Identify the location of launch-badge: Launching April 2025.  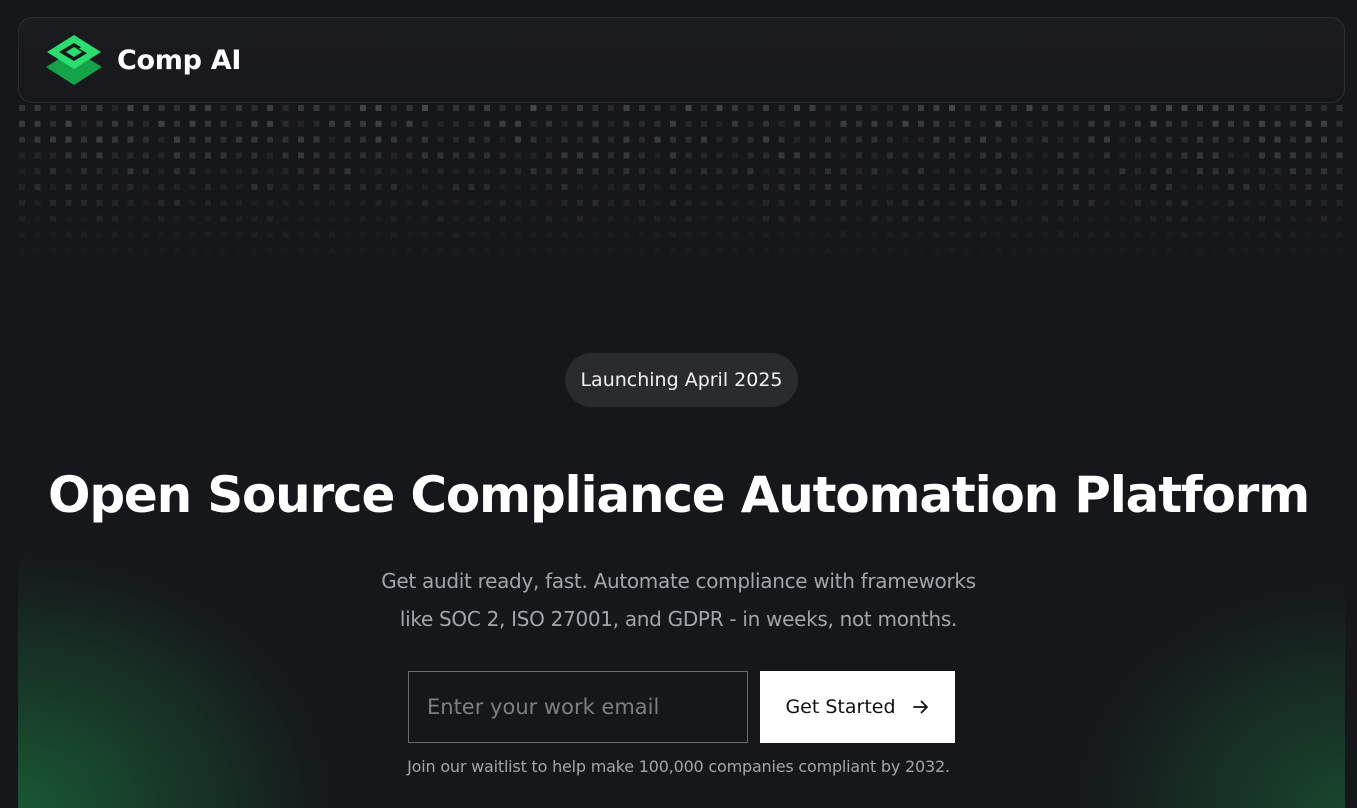
(681, 380).